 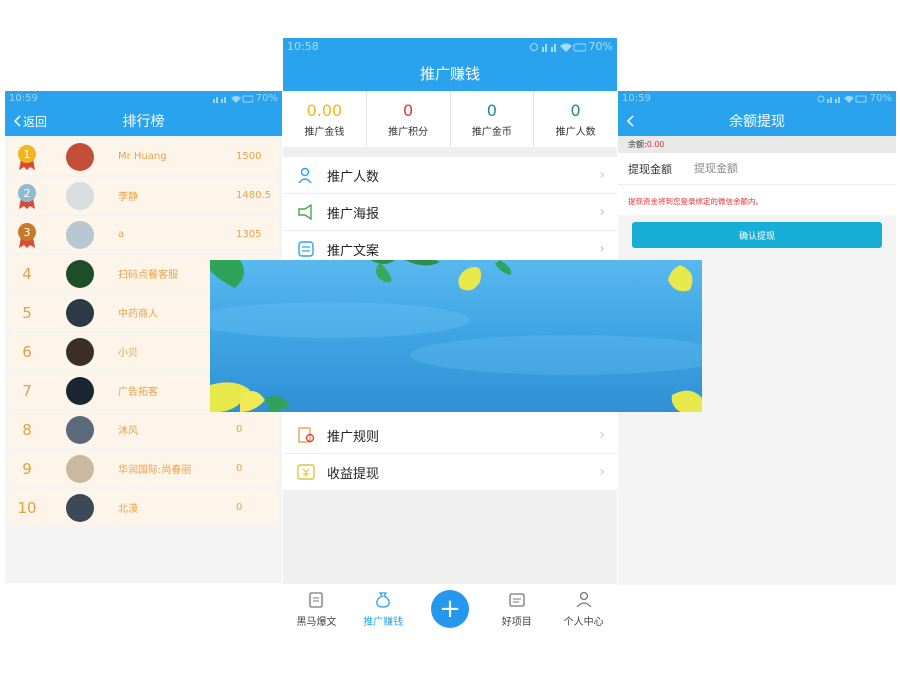 I want to click on ranking-name: 扫码点餐客服, so click(x=148, y=275).